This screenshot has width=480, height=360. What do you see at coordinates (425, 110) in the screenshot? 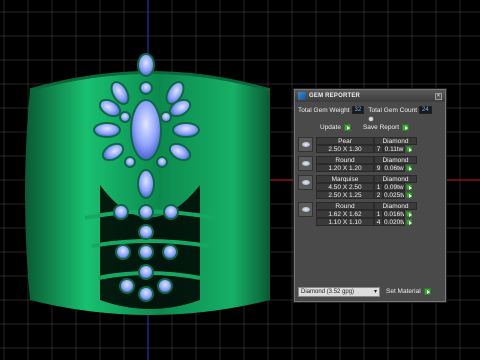
I see `total-count-field: 24` at bounding box center [425, 110].